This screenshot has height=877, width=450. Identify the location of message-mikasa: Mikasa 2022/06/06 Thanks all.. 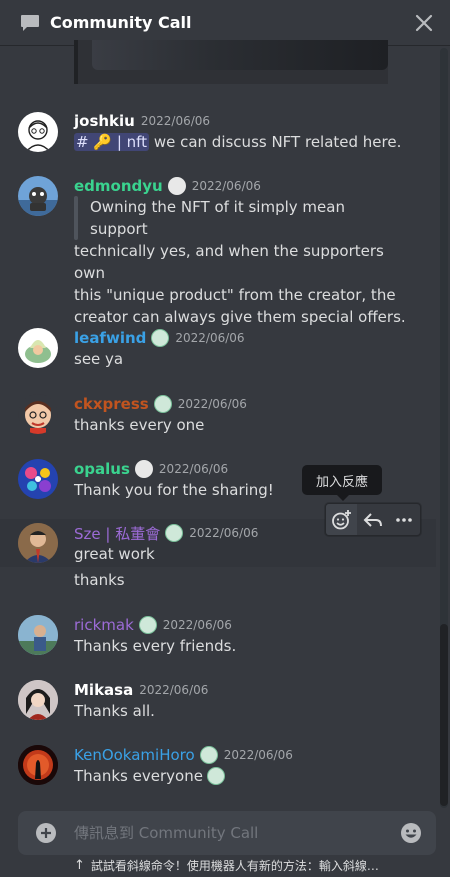
(218, 703).